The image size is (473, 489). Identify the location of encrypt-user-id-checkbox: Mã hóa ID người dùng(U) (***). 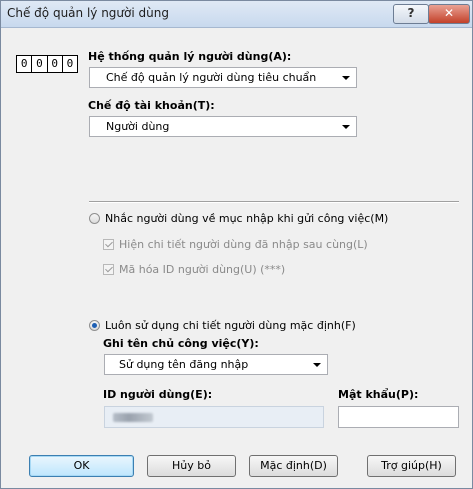
(194, 269).